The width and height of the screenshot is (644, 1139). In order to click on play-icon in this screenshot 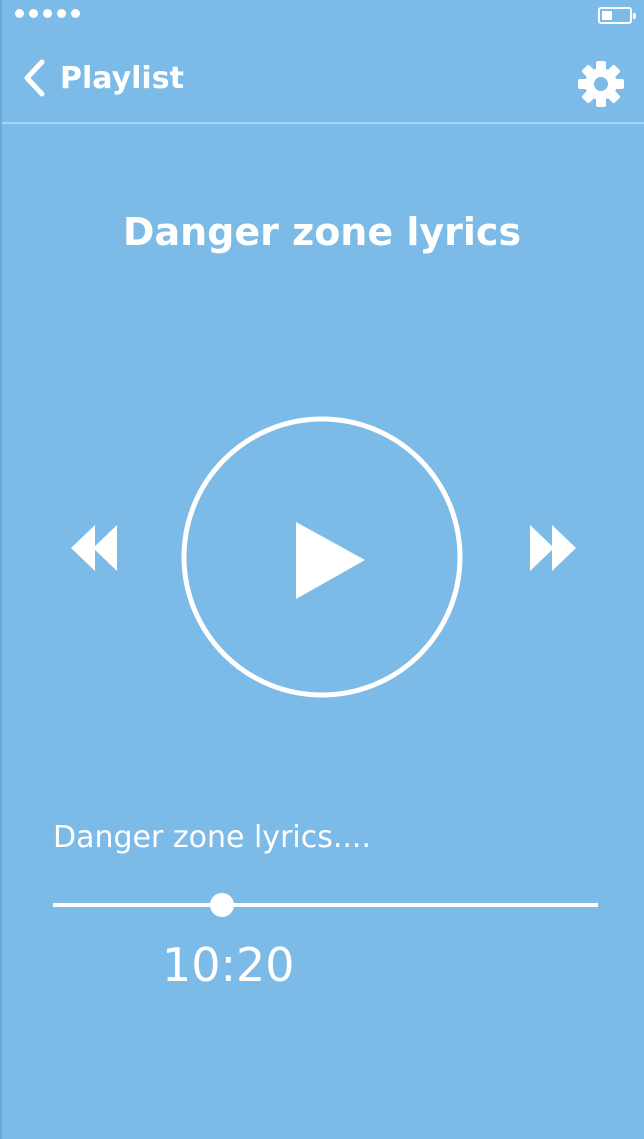, I will do `click(330, 560)`.